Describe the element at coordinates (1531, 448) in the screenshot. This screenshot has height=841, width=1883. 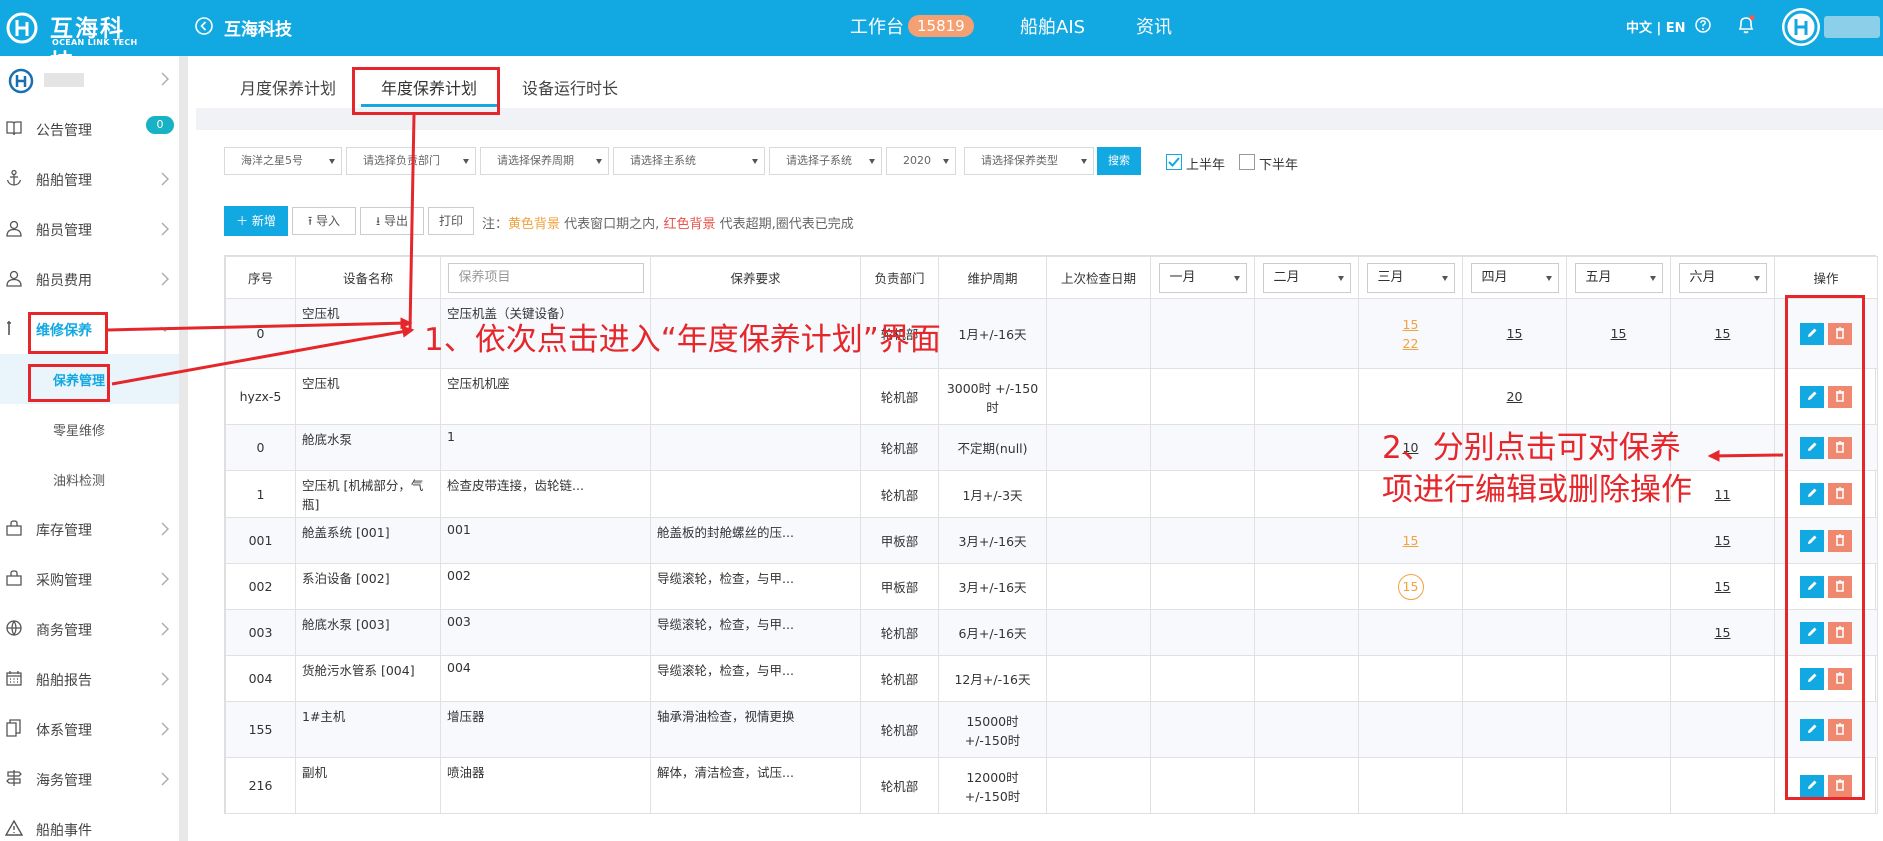
I see `annotation-step2-line1: 2、分别点击可对保养` at that location.